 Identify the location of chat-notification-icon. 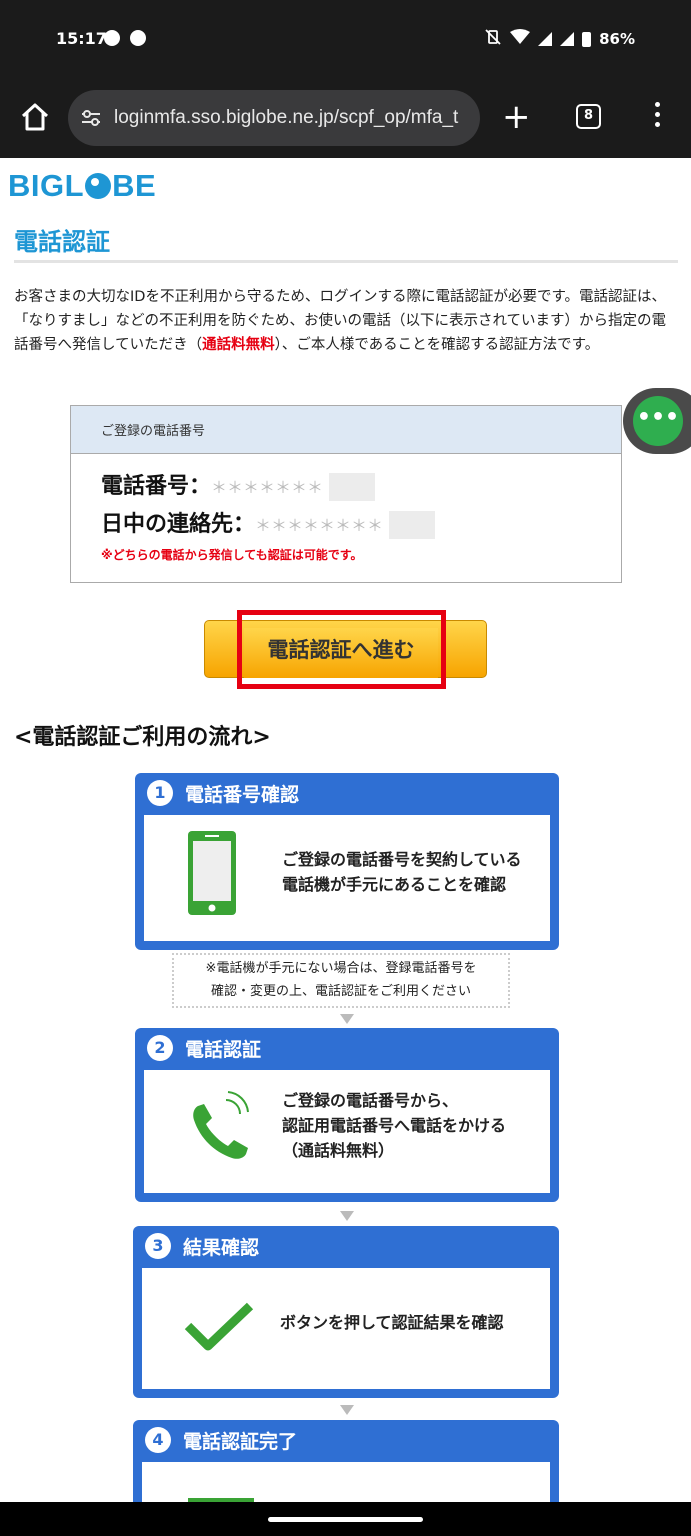
(112, 38).